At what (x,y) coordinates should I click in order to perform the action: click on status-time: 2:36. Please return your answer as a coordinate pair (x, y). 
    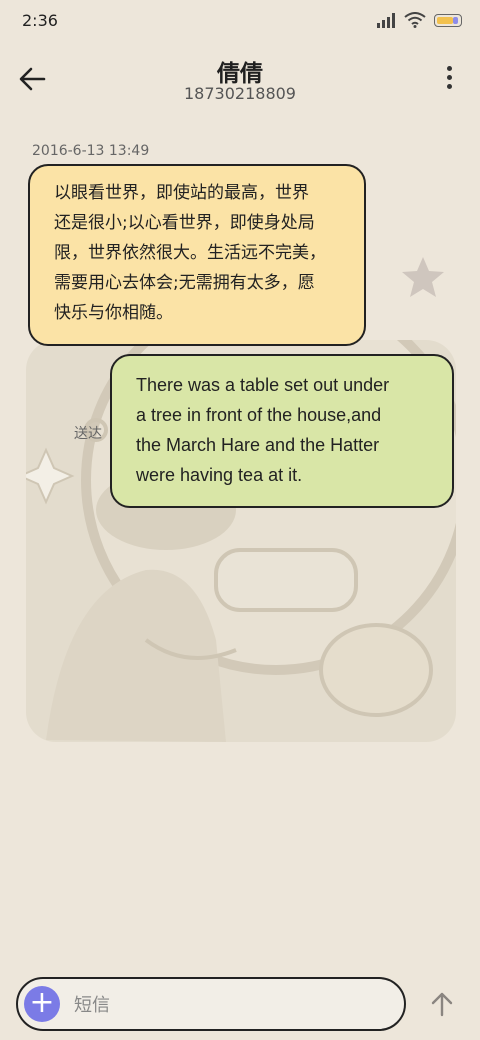
    Looking at the image, I should click on (40, 20).